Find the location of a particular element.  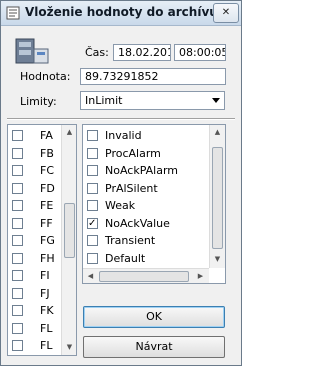

flag-item: PrAlSilent is located at coordinates (143, 189).